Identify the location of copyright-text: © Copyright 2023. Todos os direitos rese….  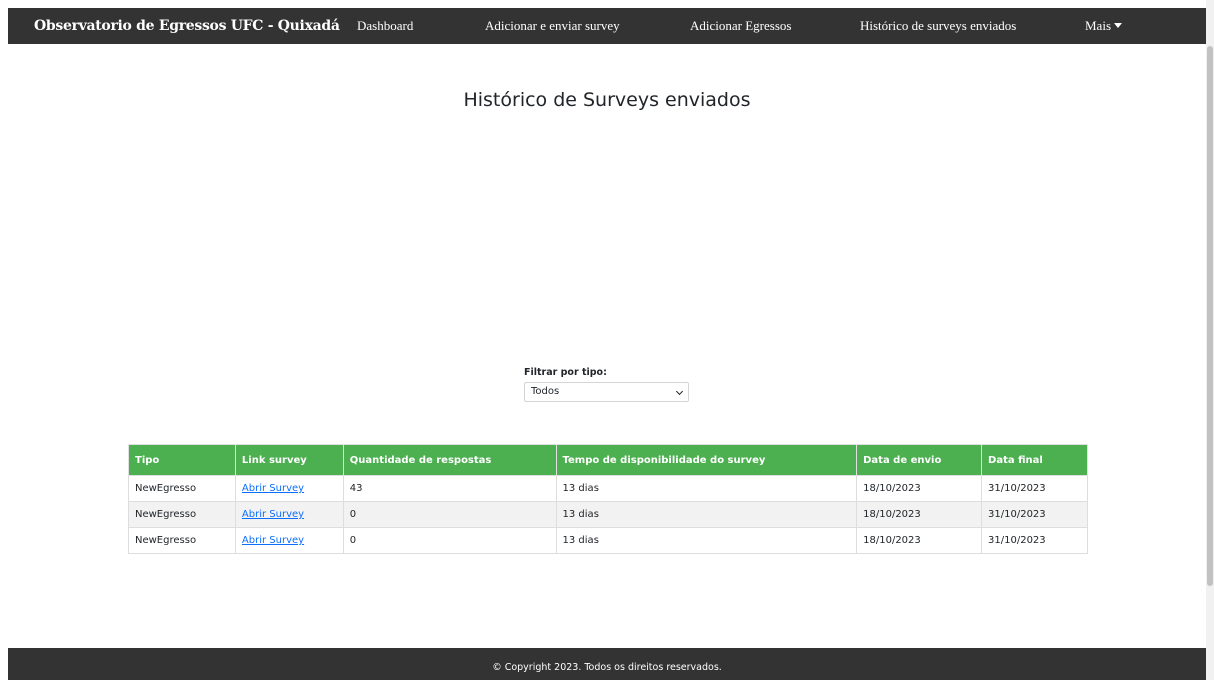
(607, 667).